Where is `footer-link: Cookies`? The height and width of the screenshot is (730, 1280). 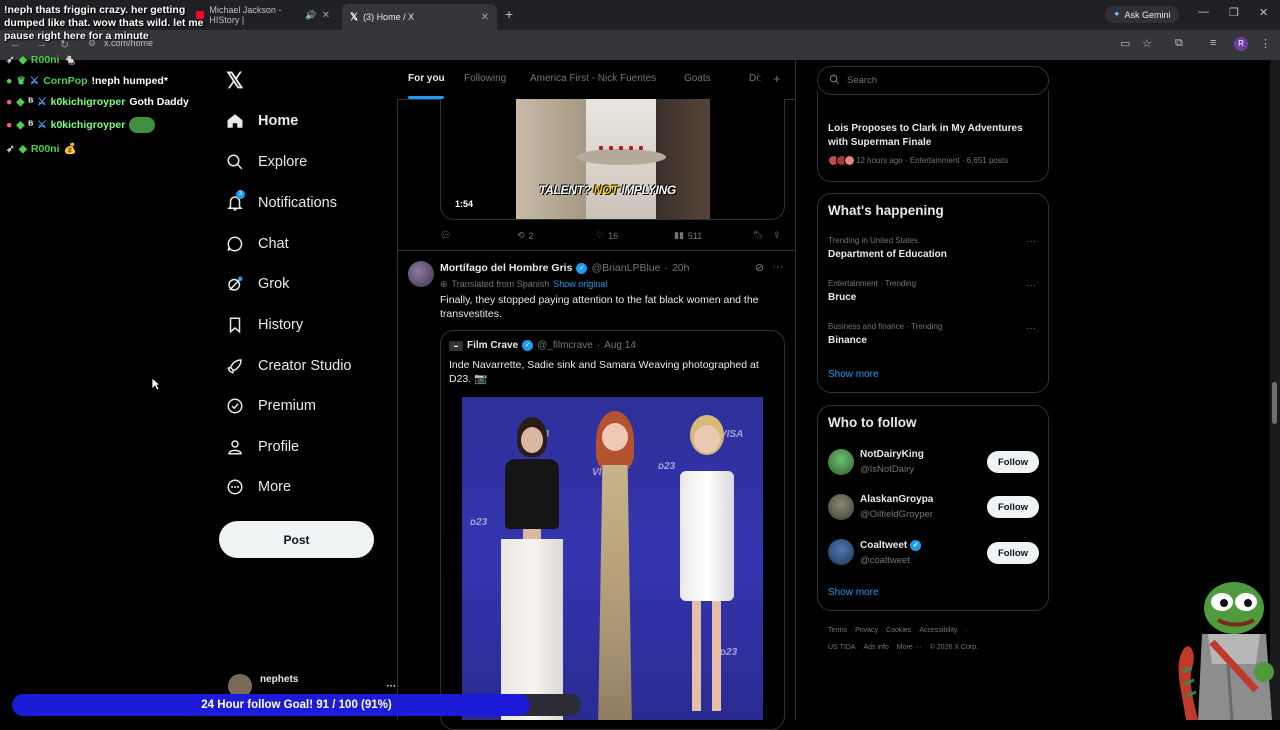
footer-link: Cookies is located at coordinates (898, 630).